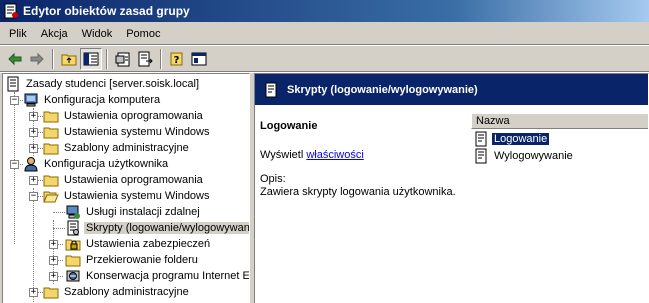 This screenshot has width=649, height=303. I want to click on help-button: ?, so click(177, 59).